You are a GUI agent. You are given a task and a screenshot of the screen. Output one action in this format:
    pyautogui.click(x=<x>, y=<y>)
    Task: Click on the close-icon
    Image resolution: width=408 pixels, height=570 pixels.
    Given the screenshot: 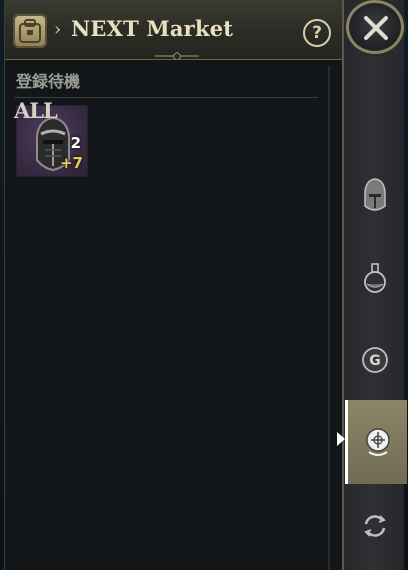 What is the action you would take?
    pyautogui.click(x=376, y=28)
    